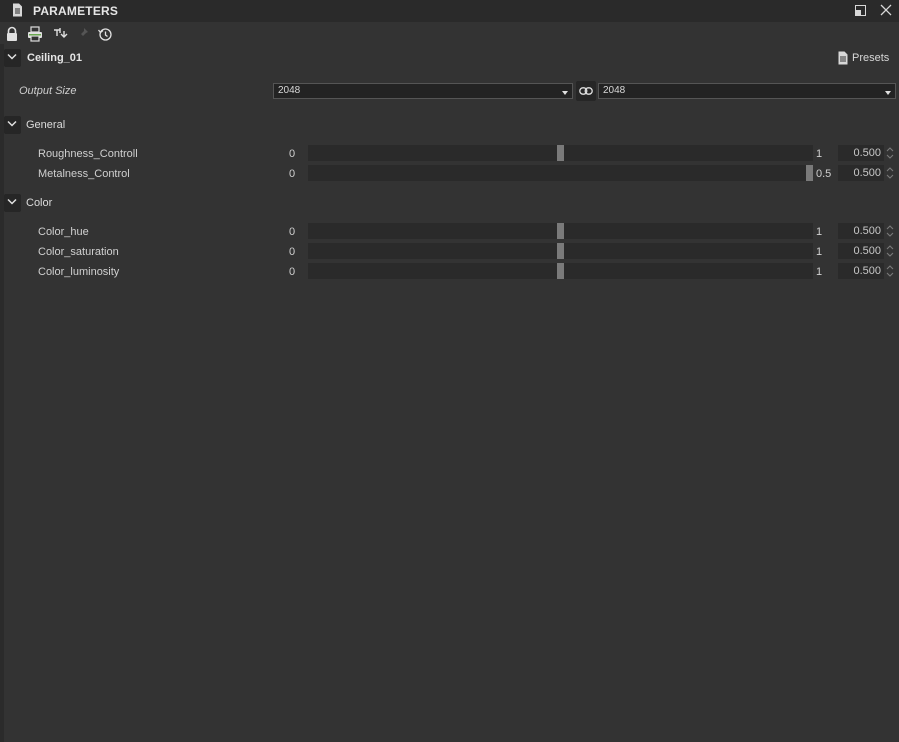 Image resolution: width=899 pixels, height=742 pixels. I want to click on graph-name: Ceiling_01, so click(55, 58).